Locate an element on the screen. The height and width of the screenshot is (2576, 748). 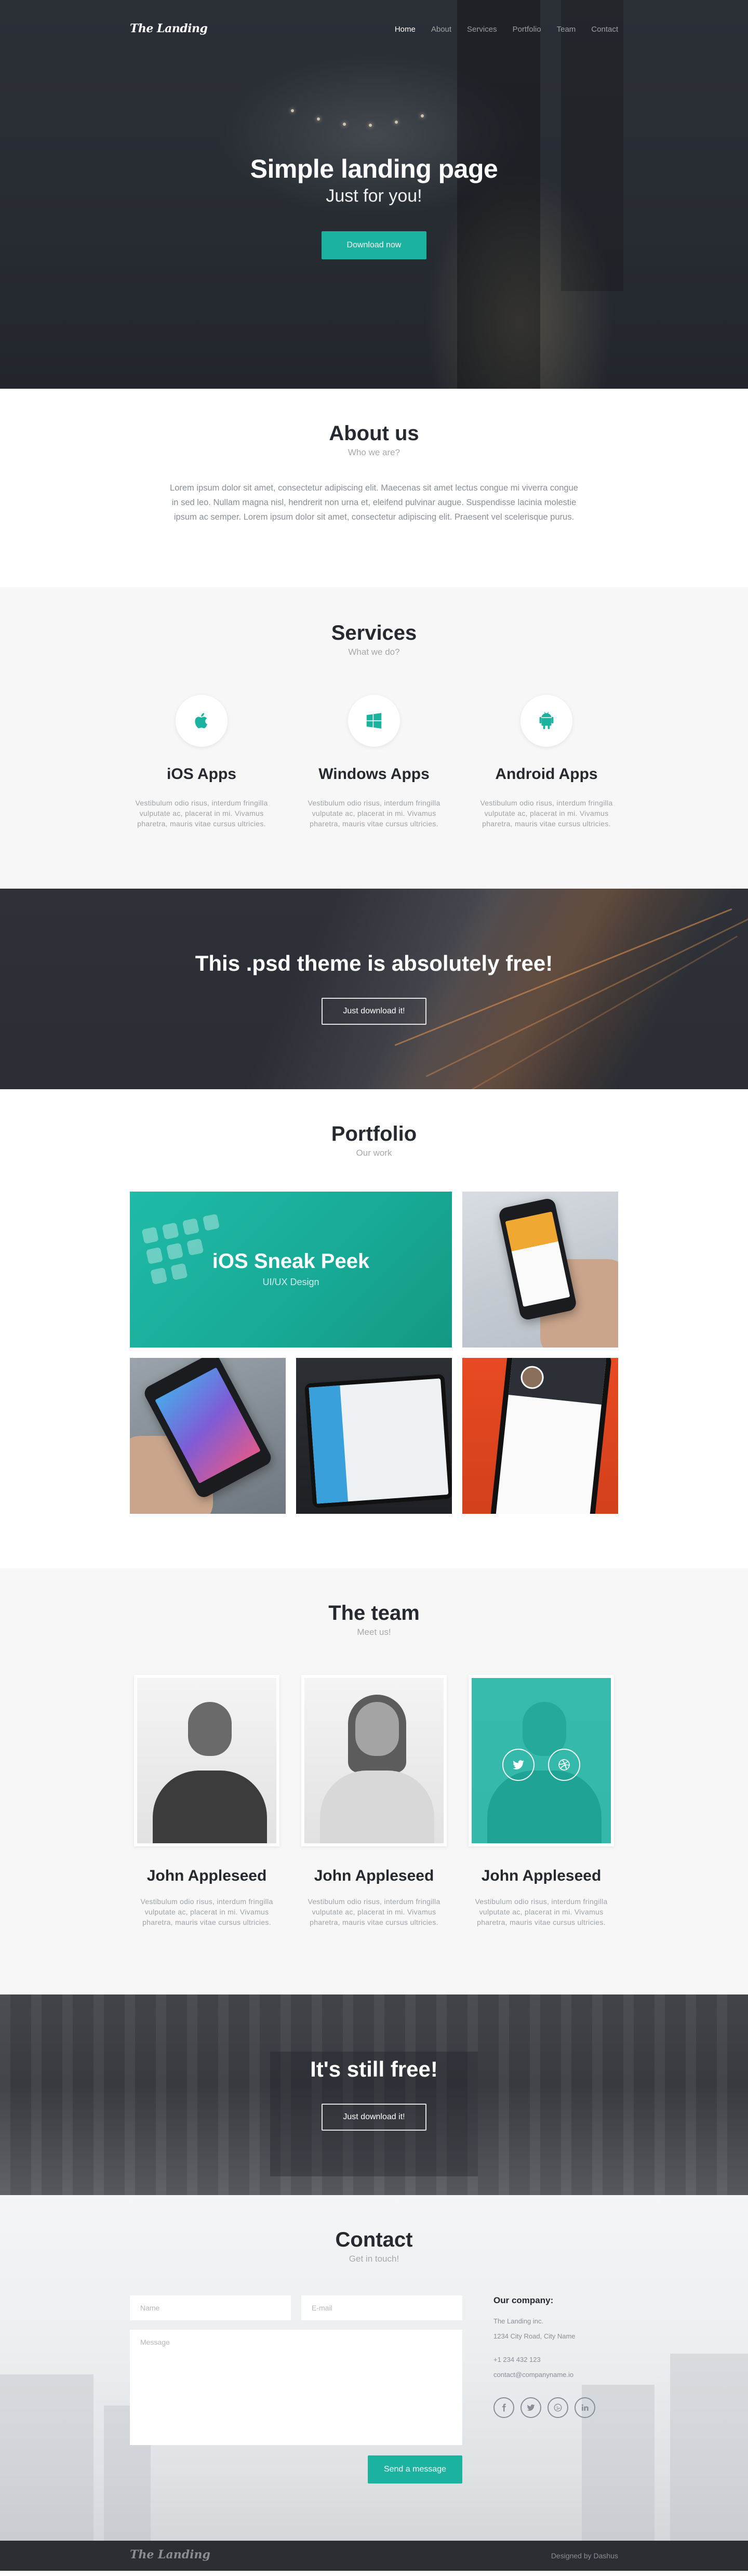
company-address: 1234 City Road, City Name is located at coordinates (534, 2336).